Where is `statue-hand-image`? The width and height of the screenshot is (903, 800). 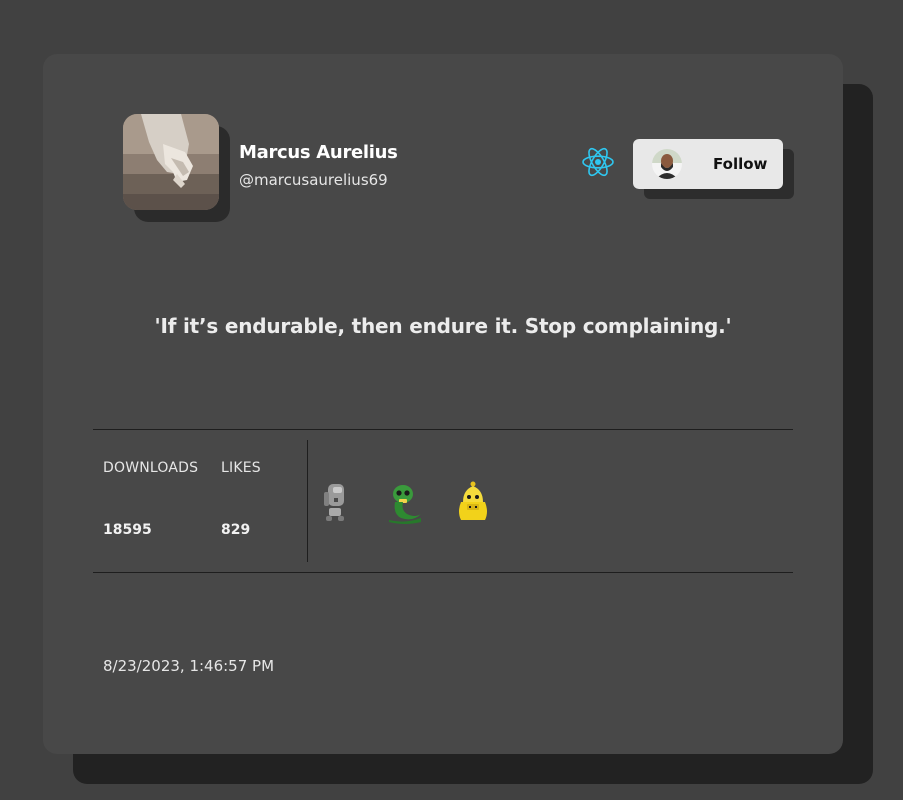 statue-hand-image is located at coordinates (171, 162).